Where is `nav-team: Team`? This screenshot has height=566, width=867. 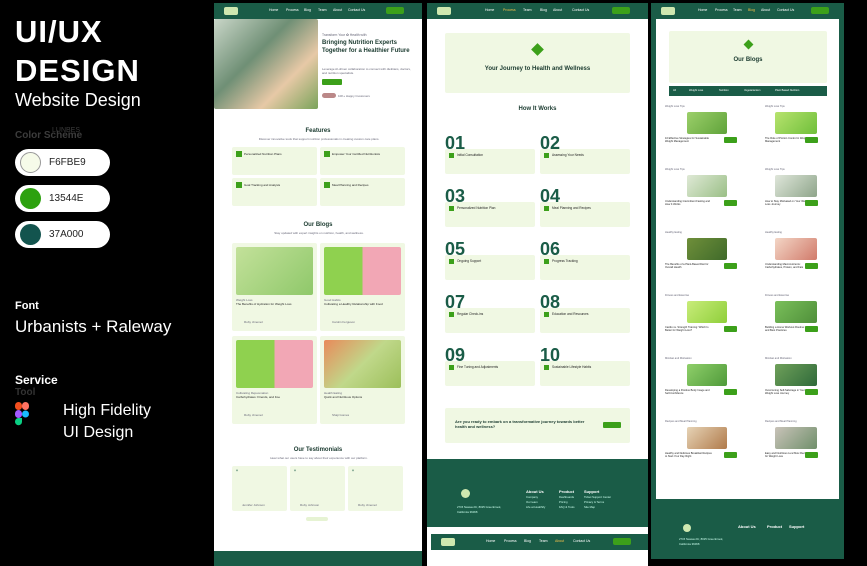 nav-team: Team is located at coordinates (322, 10).